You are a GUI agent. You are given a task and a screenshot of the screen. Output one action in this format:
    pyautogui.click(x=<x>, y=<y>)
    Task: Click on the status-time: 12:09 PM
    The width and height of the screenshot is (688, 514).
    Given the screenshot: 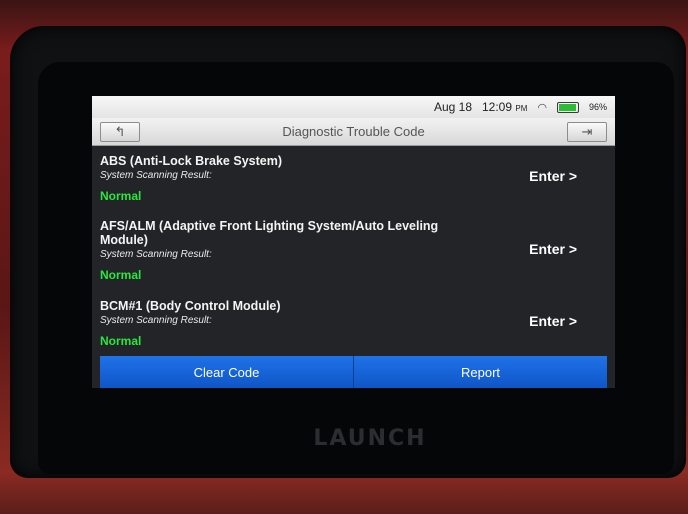 What is the action you would take?
    pyautogui.click(x=505, y=107)
    